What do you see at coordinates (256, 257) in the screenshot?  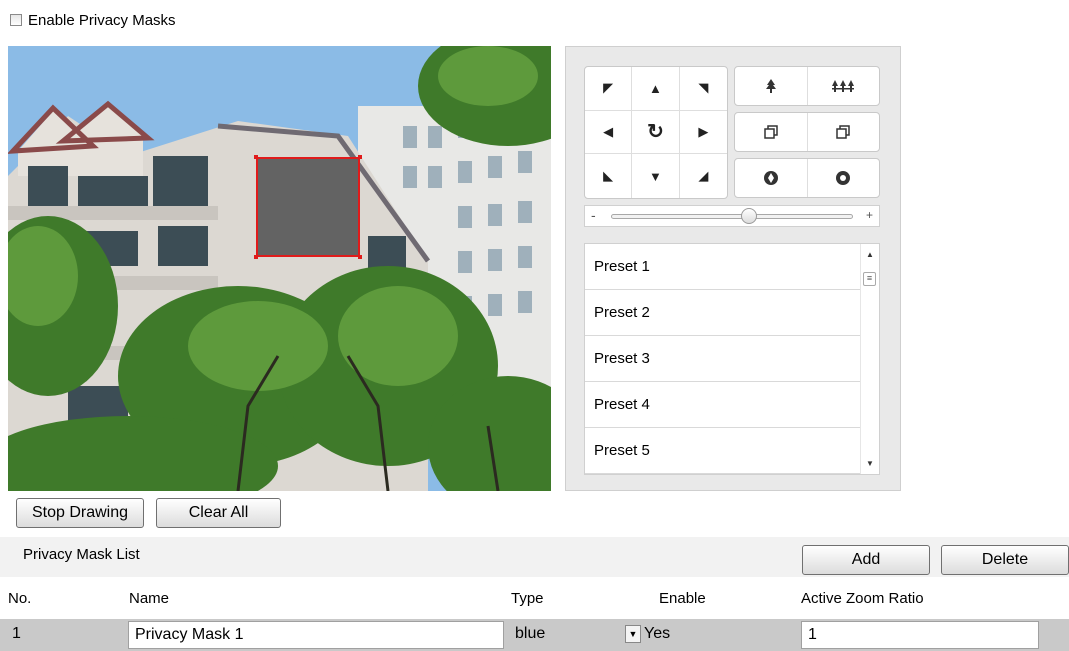 I see `mask-handle-bottom-left` at bounding box center [256, 257].